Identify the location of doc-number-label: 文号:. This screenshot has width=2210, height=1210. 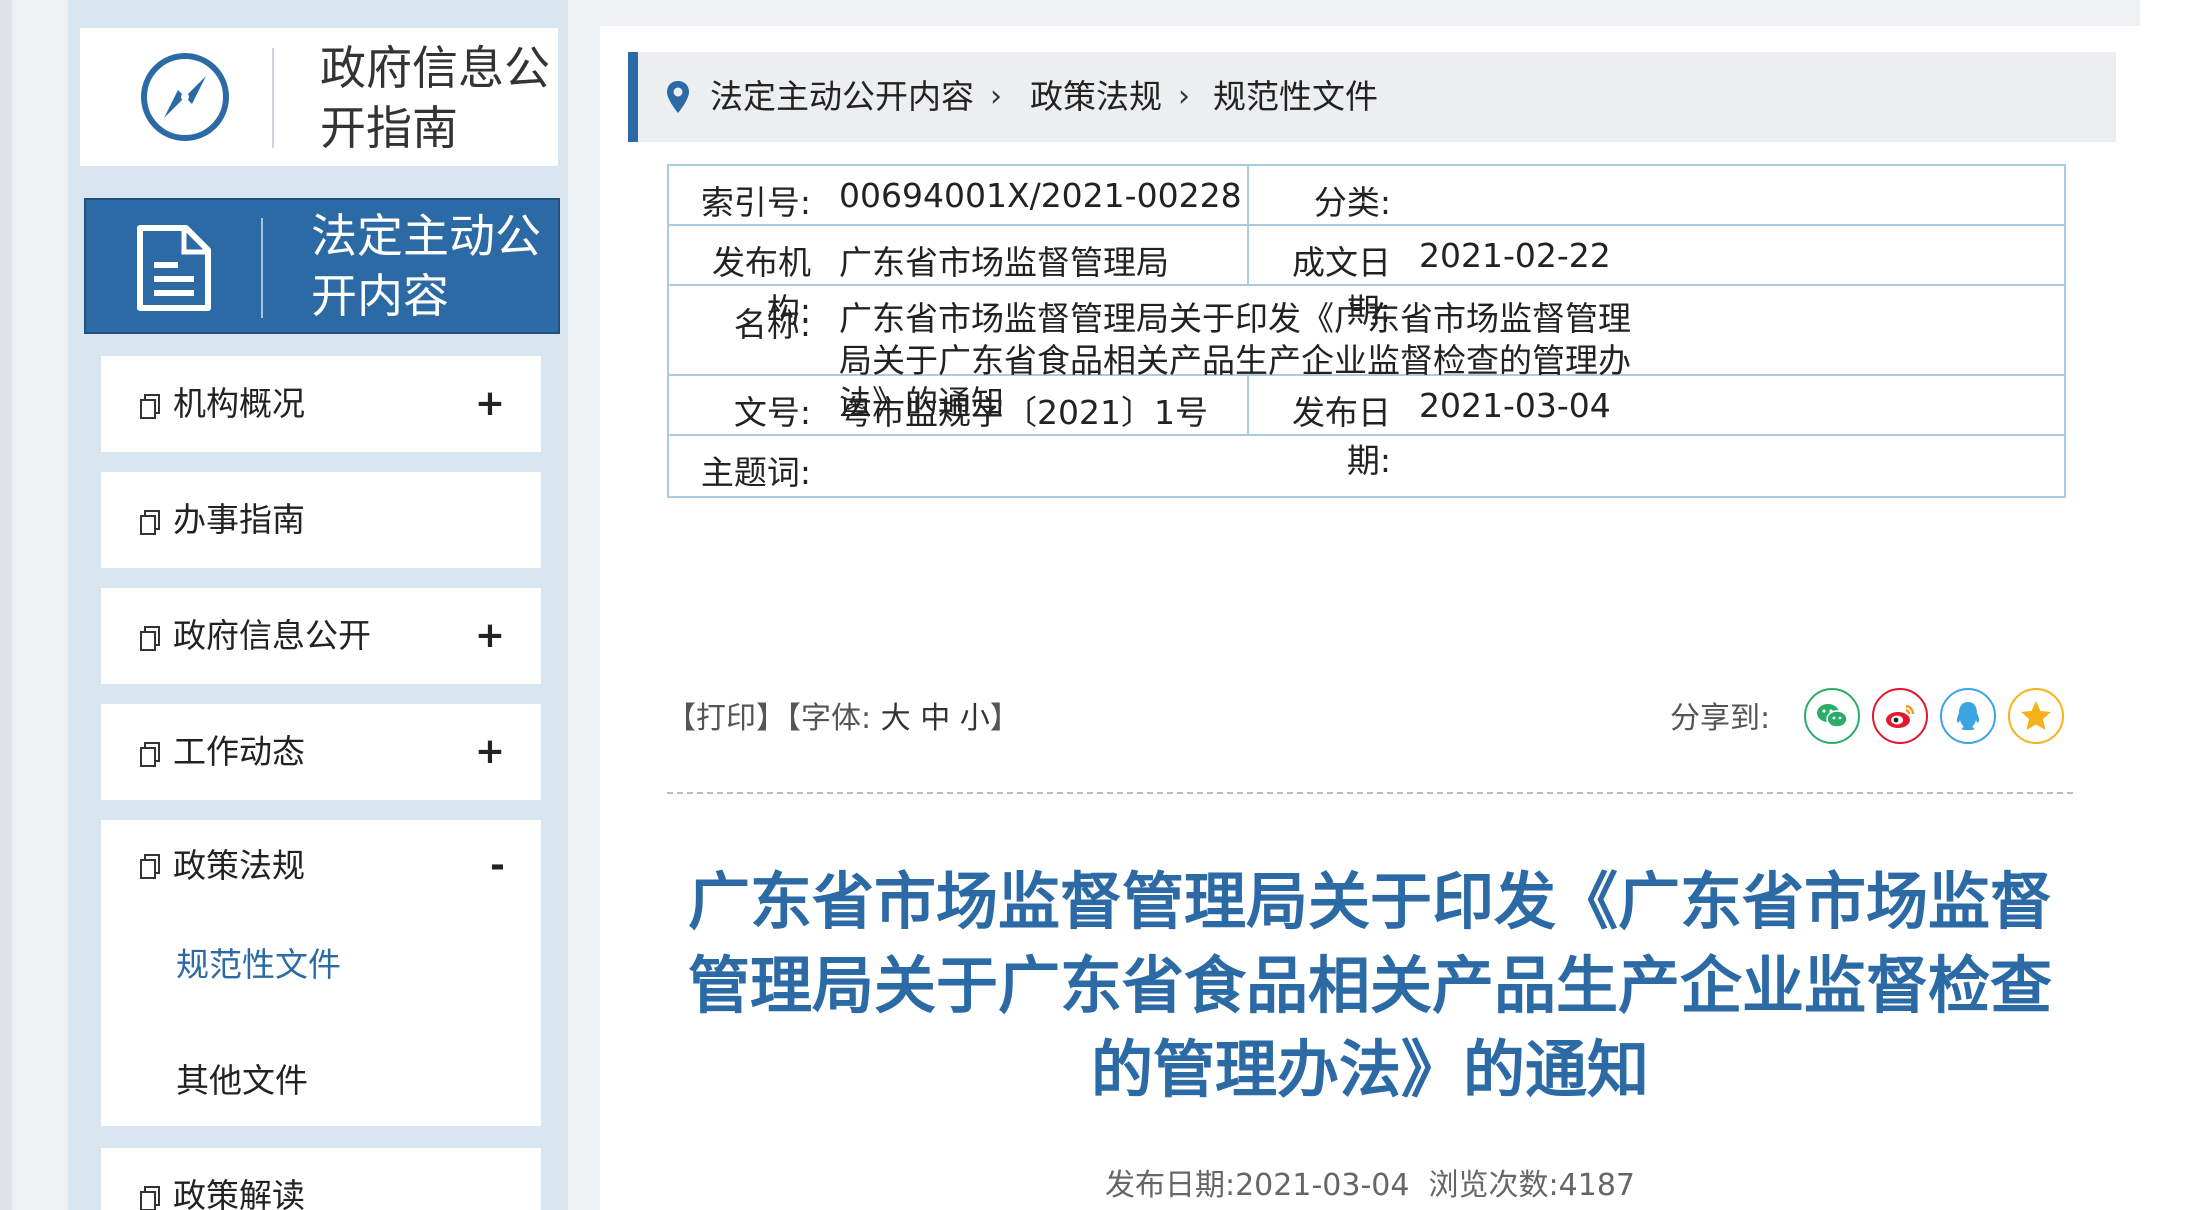
(772, 412).